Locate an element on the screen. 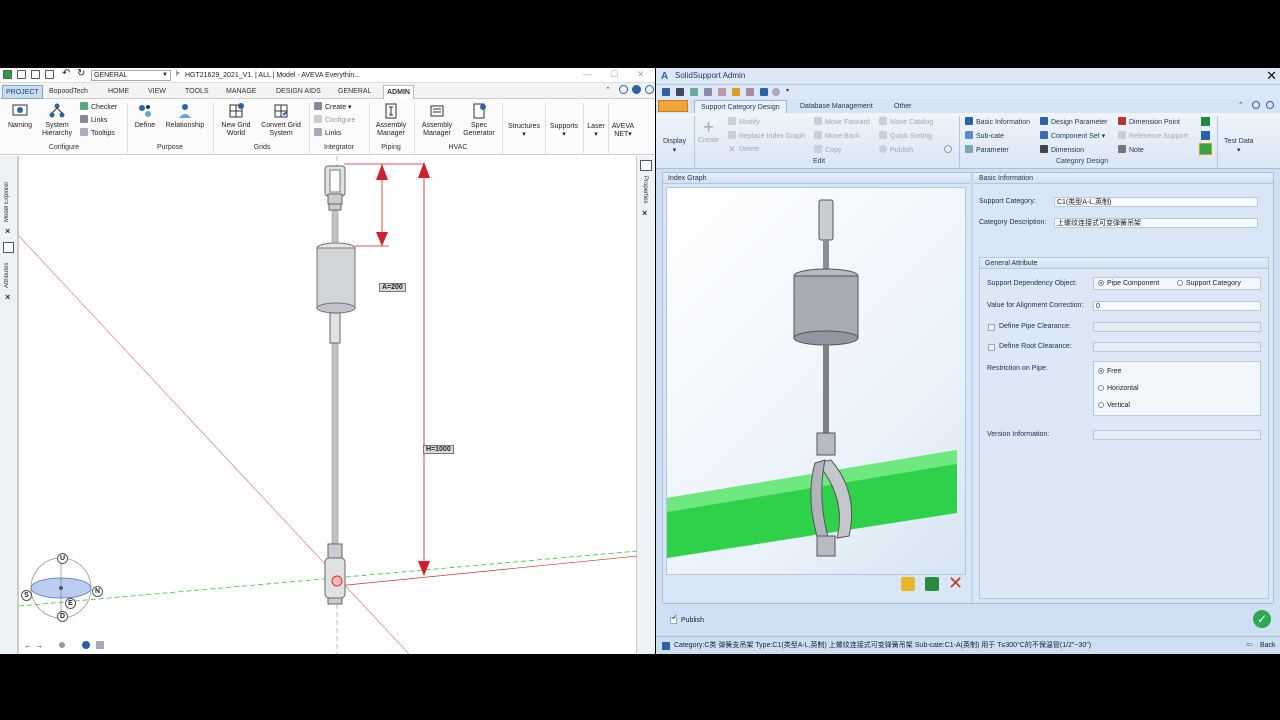 The image size is (1280, 720). radio-support-category: Support Category is located at coordinates (1209, 284).